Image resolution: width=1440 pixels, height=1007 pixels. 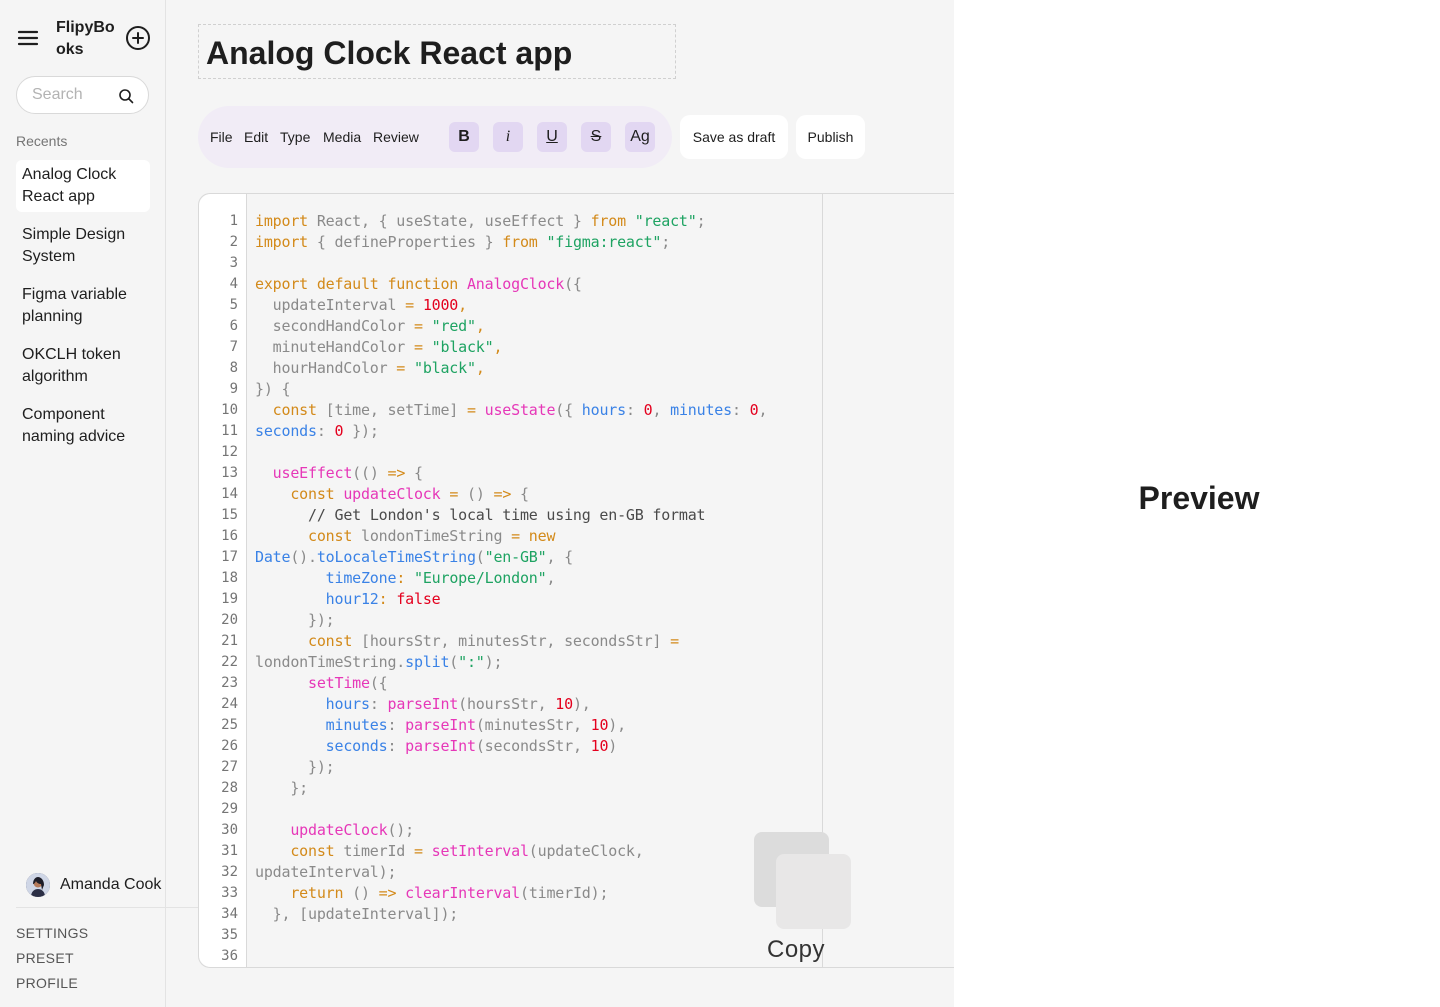 I want to click on recent-item-component-naming-advice: Component naming advice, so click(x=83, y=426).